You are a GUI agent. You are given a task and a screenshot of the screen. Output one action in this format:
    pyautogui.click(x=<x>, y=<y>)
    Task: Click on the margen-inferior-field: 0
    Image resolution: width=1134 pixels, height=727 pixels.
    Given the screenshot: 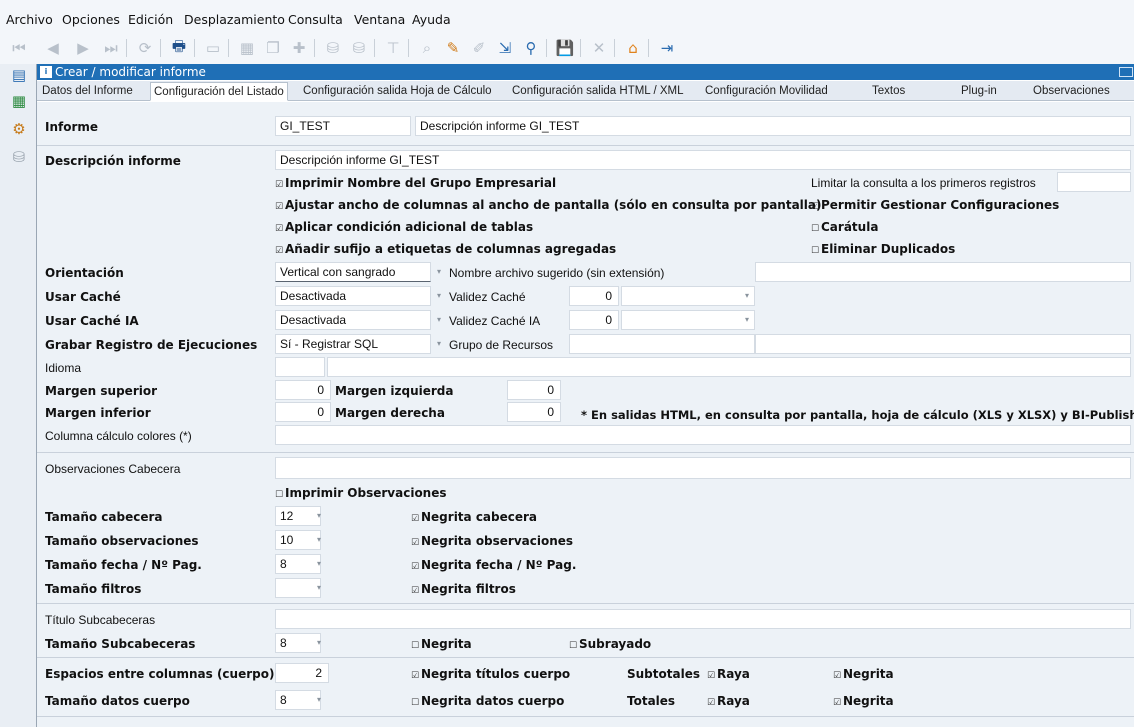 What is the action you would take?
    pyautogui.click(x=303, y=412)
    